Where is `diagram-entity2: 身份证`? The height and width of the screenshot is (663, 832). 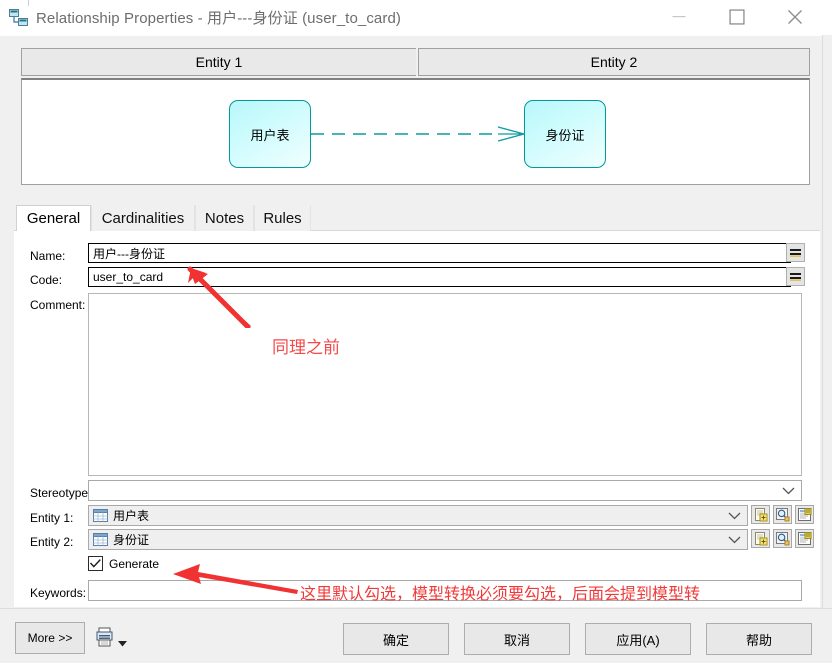 diagram-entity2: 身份证 is located at coordinates (565, 134).